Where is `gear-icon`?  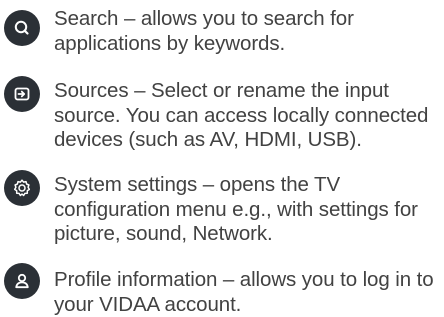 gear-icon is located at coordinates (22, 188).